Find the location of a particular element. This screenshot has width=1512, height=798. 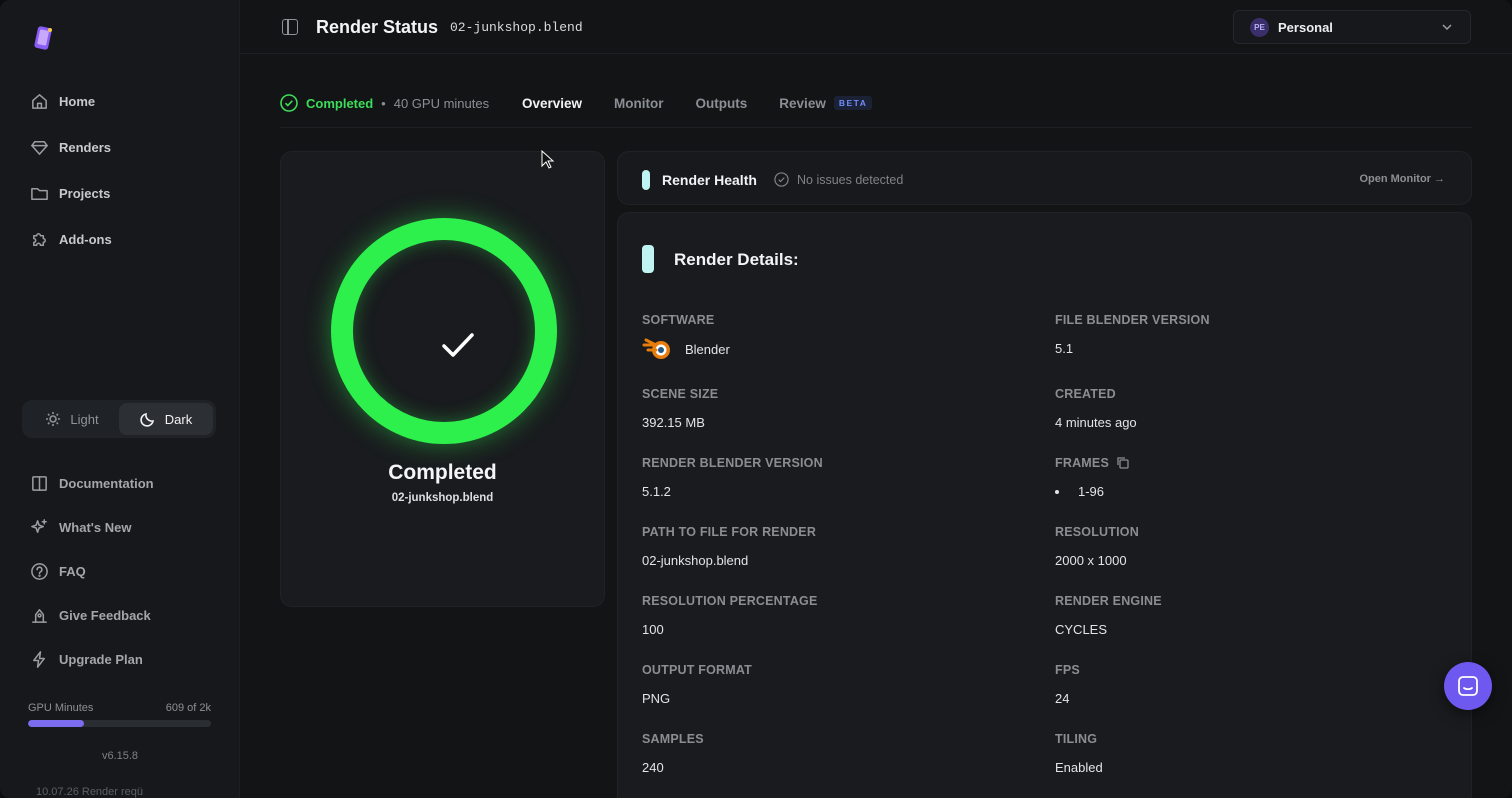

help-circle-icon is located at coordinates (39, 571).